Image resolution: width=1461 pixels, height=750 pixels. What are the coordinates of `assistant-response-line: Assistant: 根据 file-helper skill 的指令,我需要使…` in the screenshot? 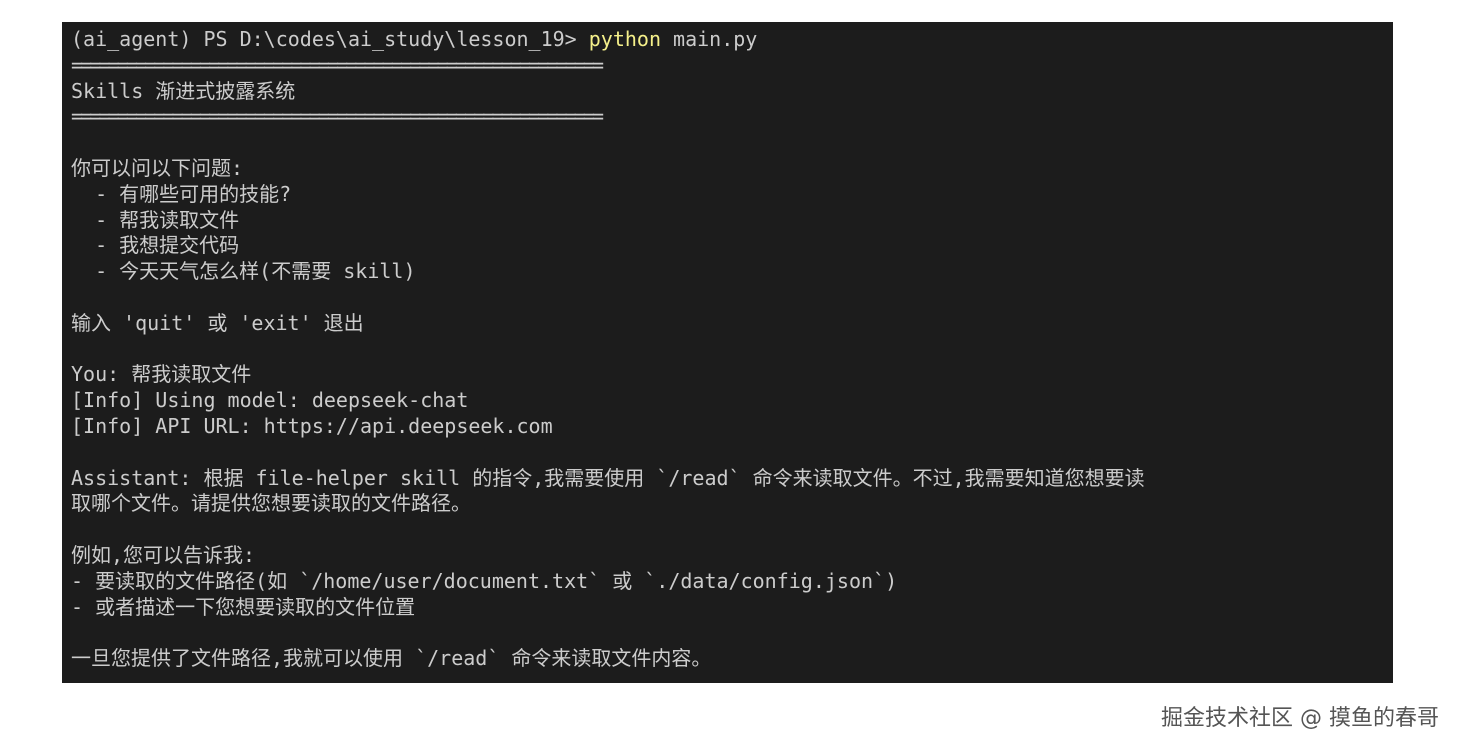 It's located at (608, 477).